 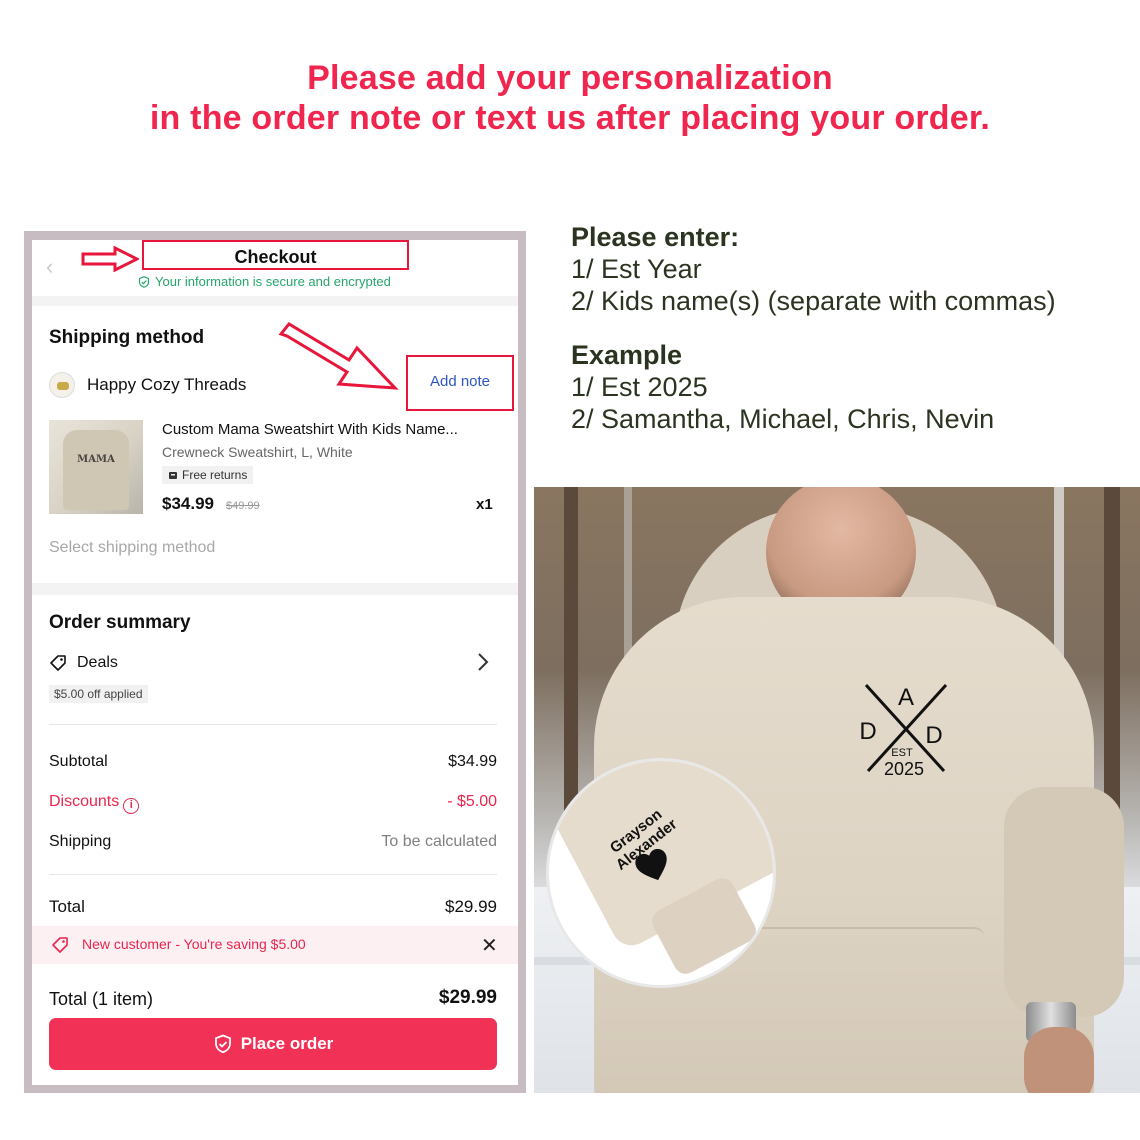 I want to click on discounts-label: Discounts, so click(x=84, y=801).